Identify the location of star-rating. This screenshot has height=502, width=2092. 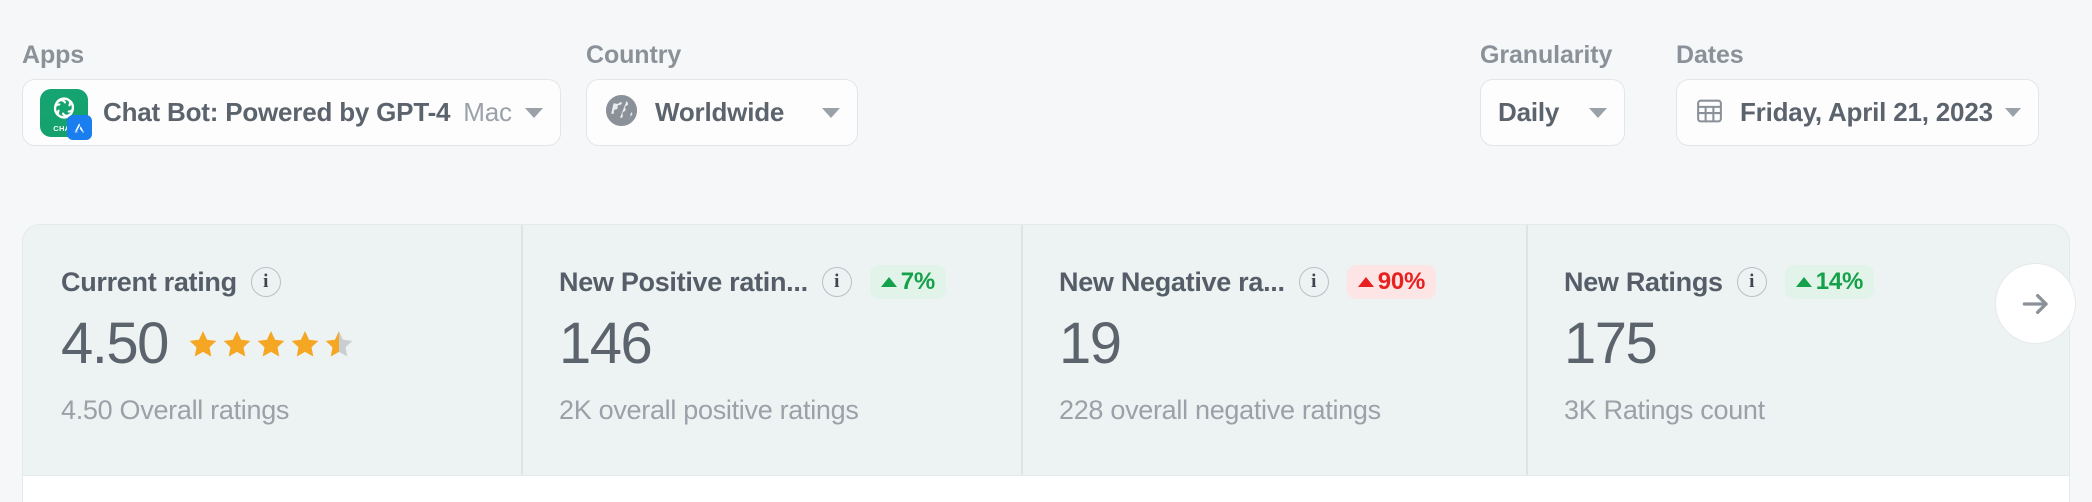
(271, 344).